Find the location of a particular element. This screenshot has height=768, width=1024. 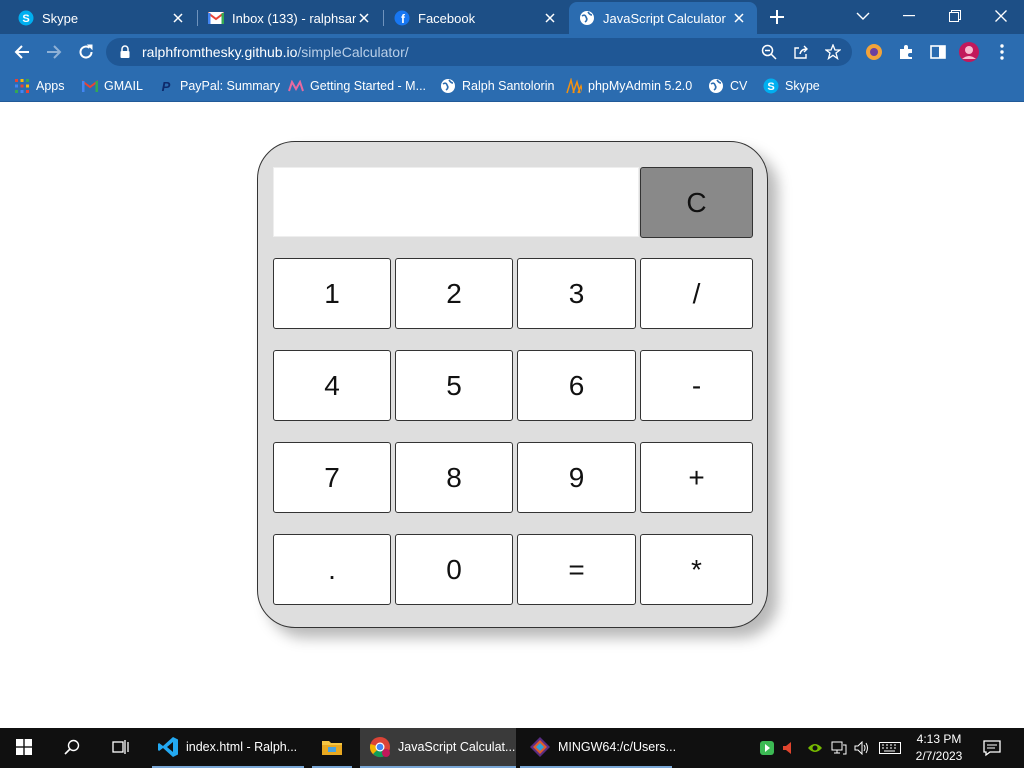

menu-kebab-icon is located at coordinates (1002, 52).